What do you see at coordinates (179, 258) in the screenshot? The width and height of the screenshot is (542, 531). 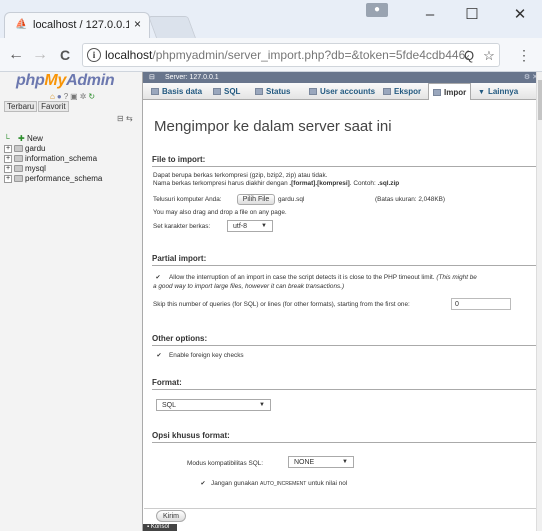 I see `partial-import-heading: Partial import:` at bounding box center [179, 258].